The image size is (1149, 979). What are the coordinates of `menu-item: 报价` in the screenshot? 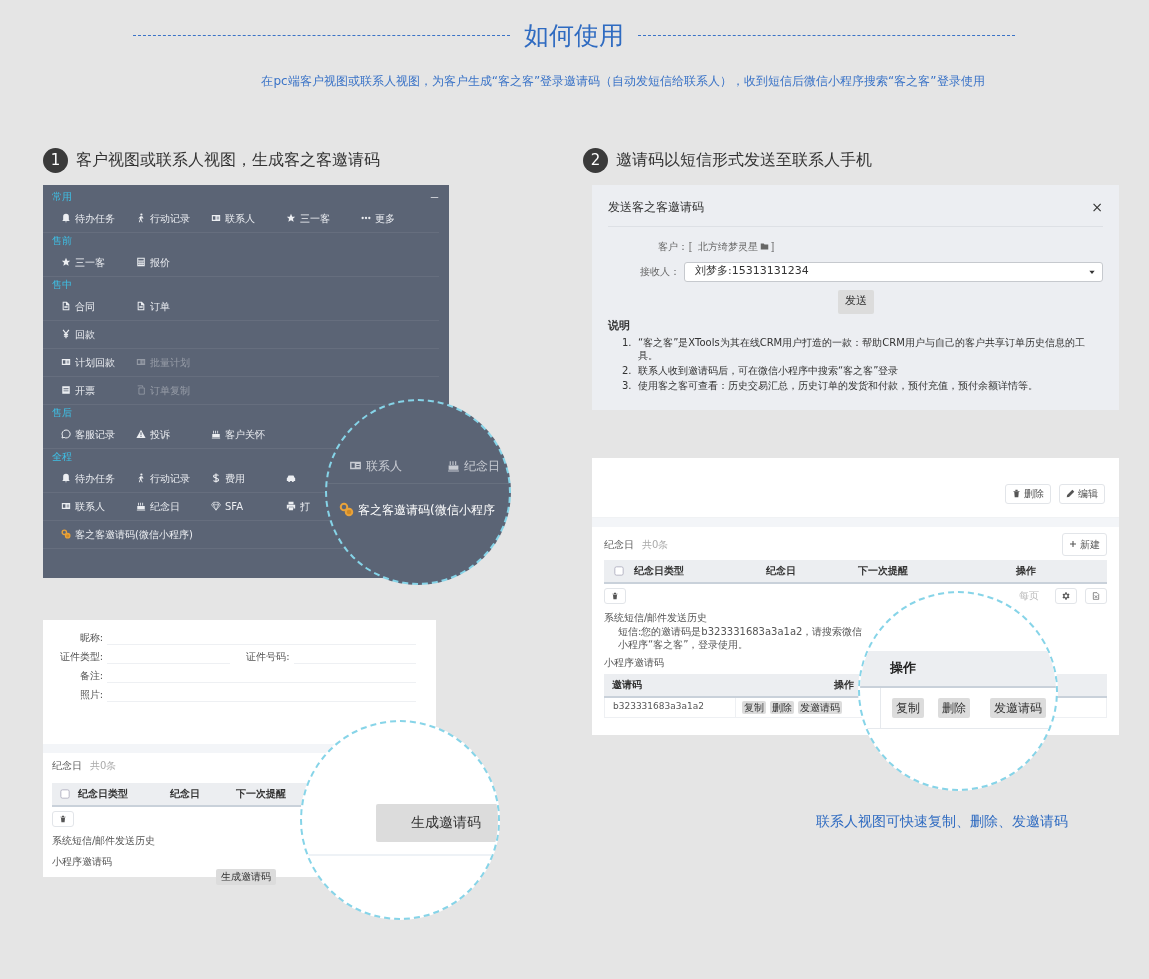 It's located at (153, 262).